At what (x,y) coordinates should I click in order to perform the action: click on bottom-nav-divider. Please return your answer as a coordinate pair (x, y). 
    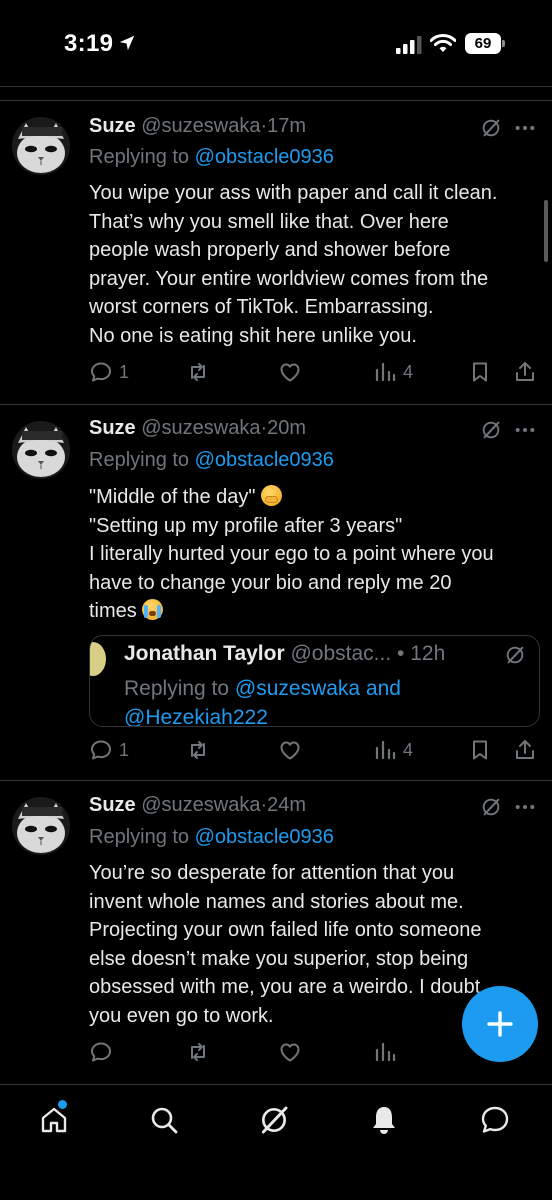
    Looking at the image, I should click on (276, 1084).